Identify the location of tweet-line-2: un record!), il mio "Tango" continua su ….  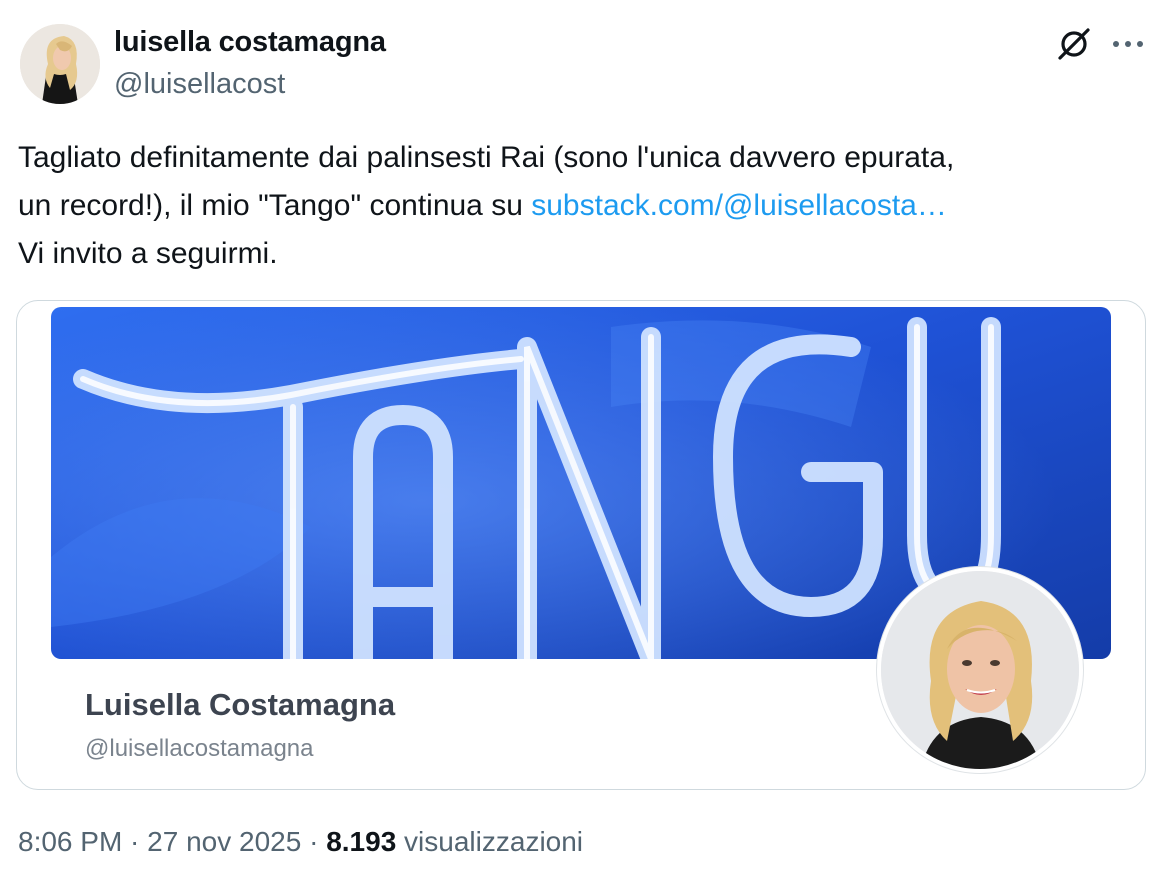
(578, 206).